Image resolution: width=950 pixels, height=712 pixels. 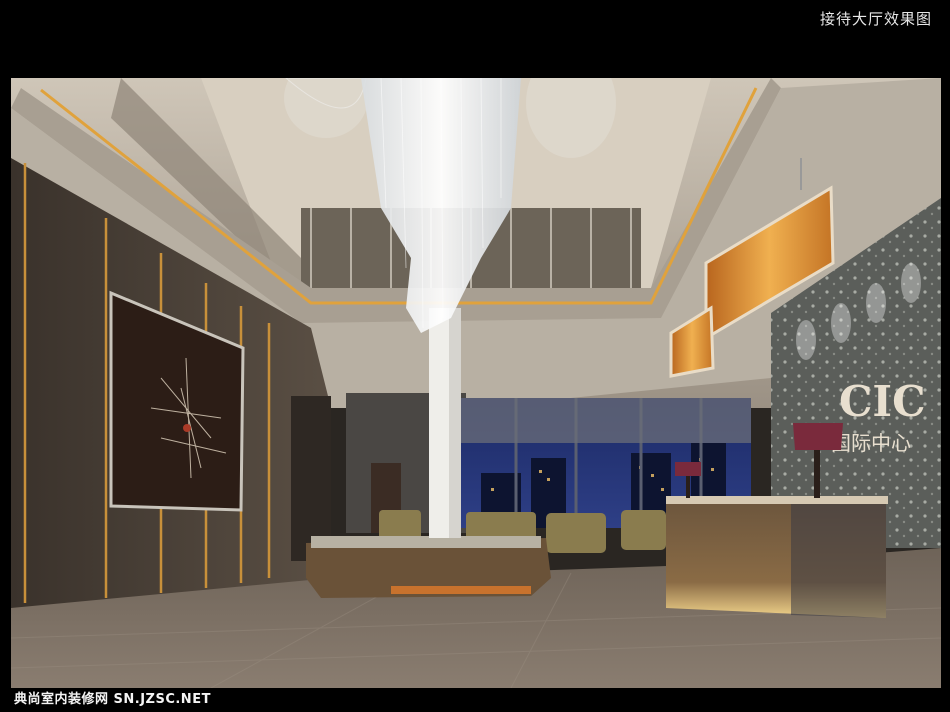 What do you see at coordinates (871, 443) in the screenshot?
I see `wall-logo-name: 国际中心` at bounding box center [871, 443].